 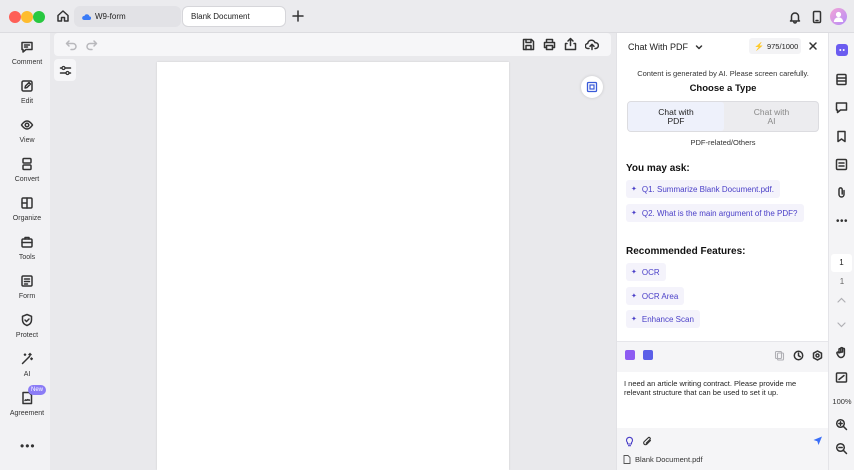 I want to click on screenshot-icon, so click(x=841, y=377).